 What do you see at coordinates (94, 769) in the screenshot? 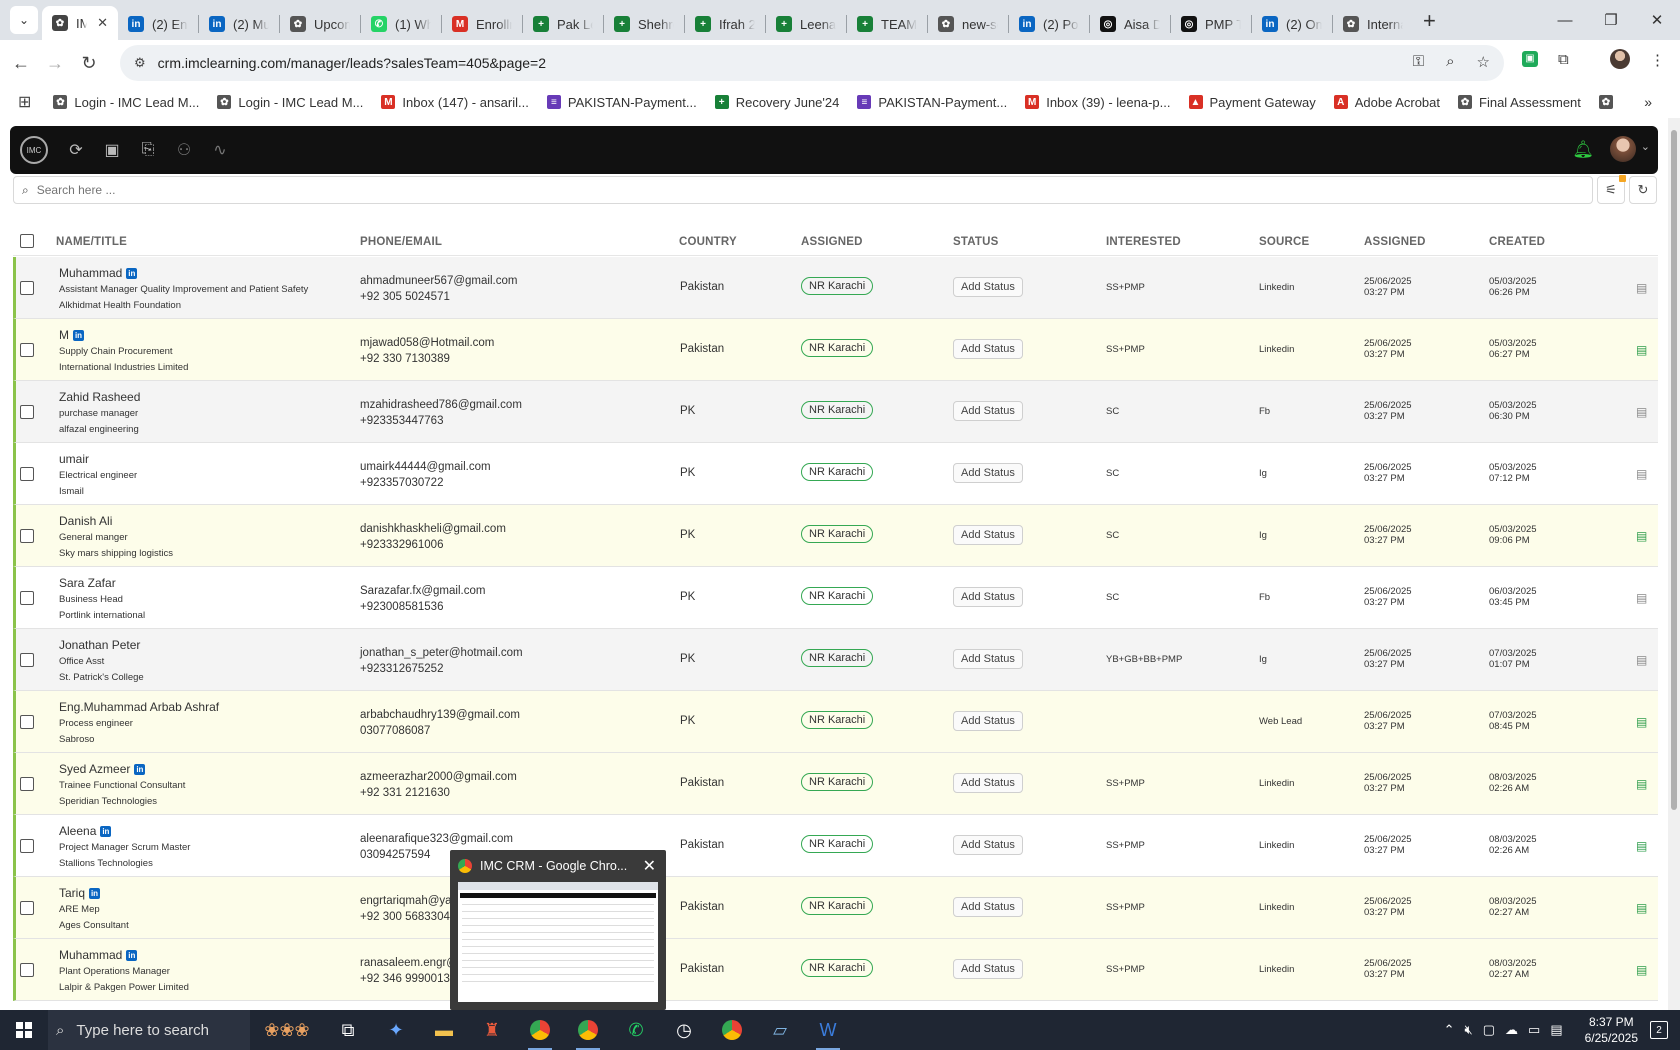
I see `lead-name: Syed Azmeer` at bounding box center [94, 769].